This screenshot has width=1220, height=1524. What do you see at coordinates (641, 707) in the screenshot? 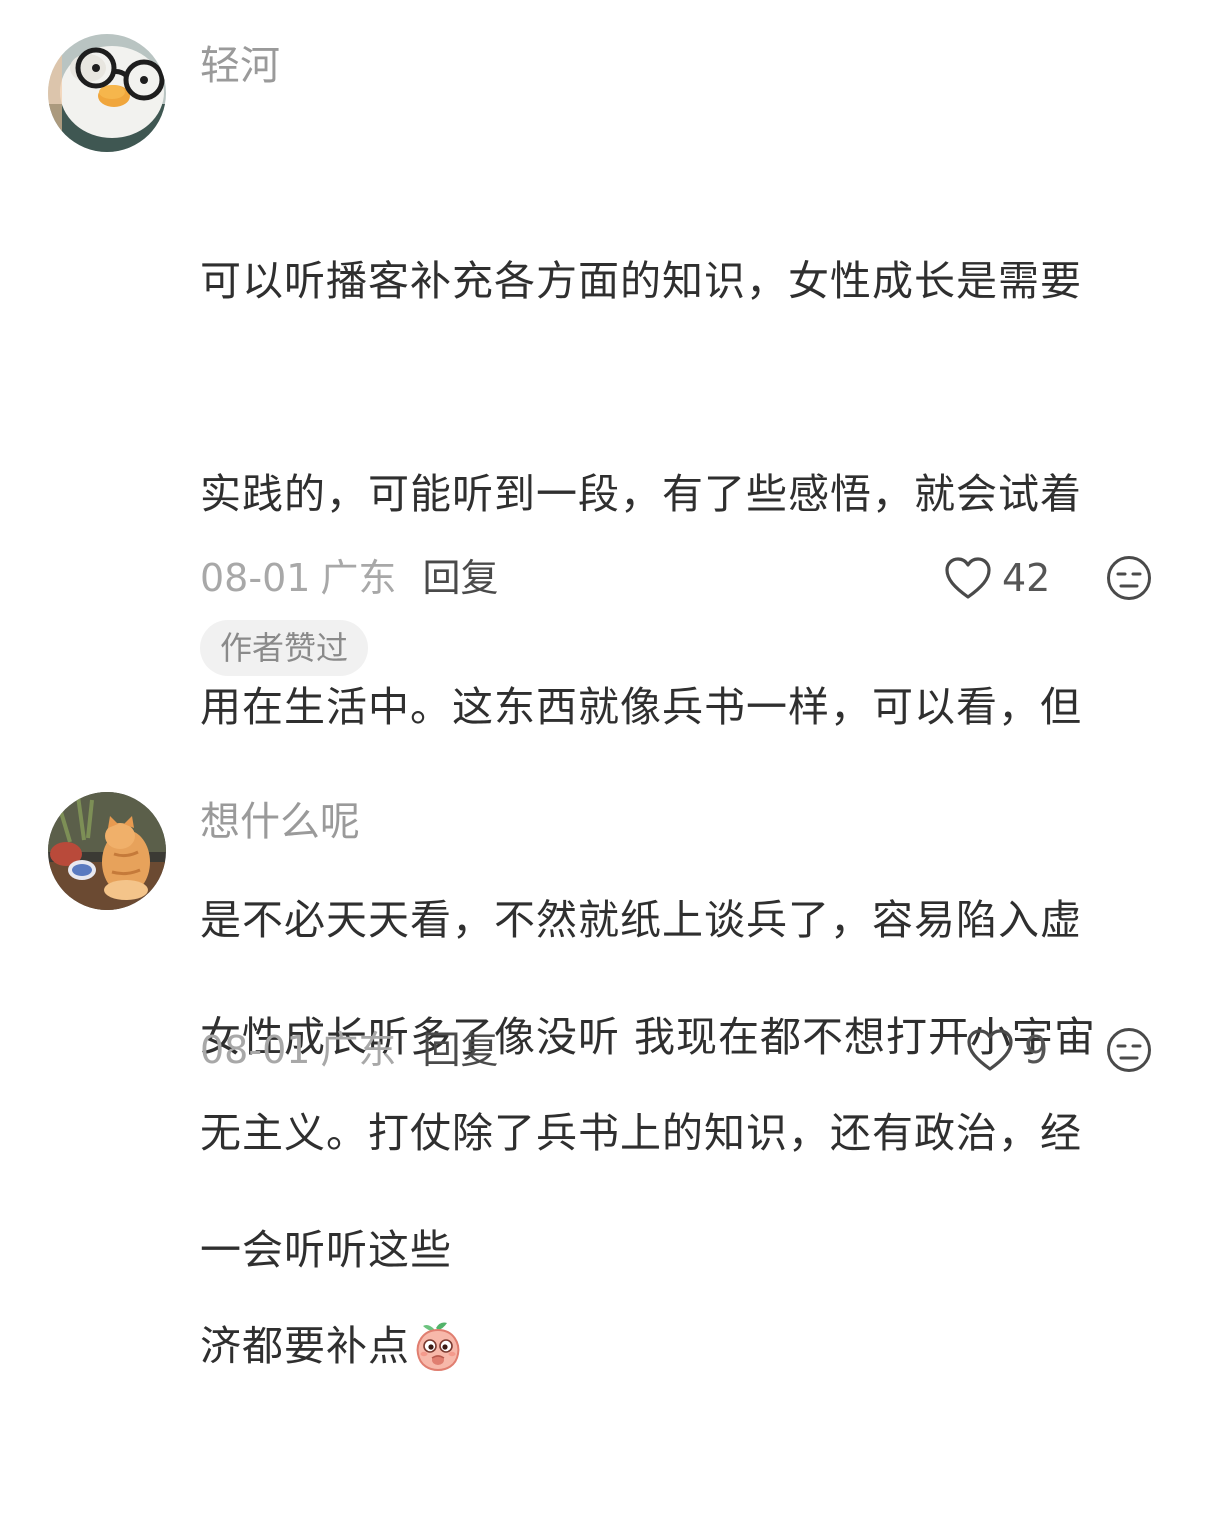
I see `comment-text-line: 用在生活中。这东西就像兵书一样，可以看，但` at bounding box center [641, 707].